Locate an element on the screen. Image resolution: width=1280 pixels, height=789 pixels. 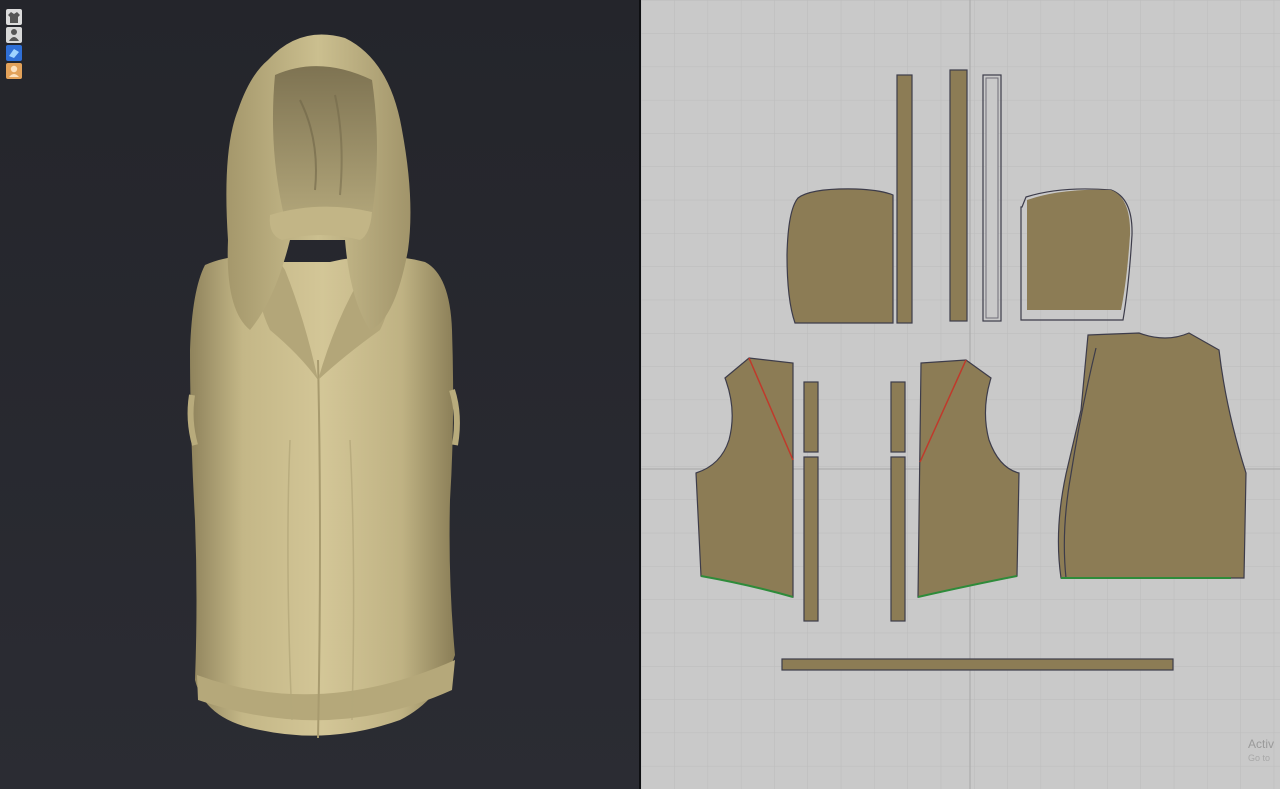
watermark-line1: Activ is located at coordinates (1261, 744).